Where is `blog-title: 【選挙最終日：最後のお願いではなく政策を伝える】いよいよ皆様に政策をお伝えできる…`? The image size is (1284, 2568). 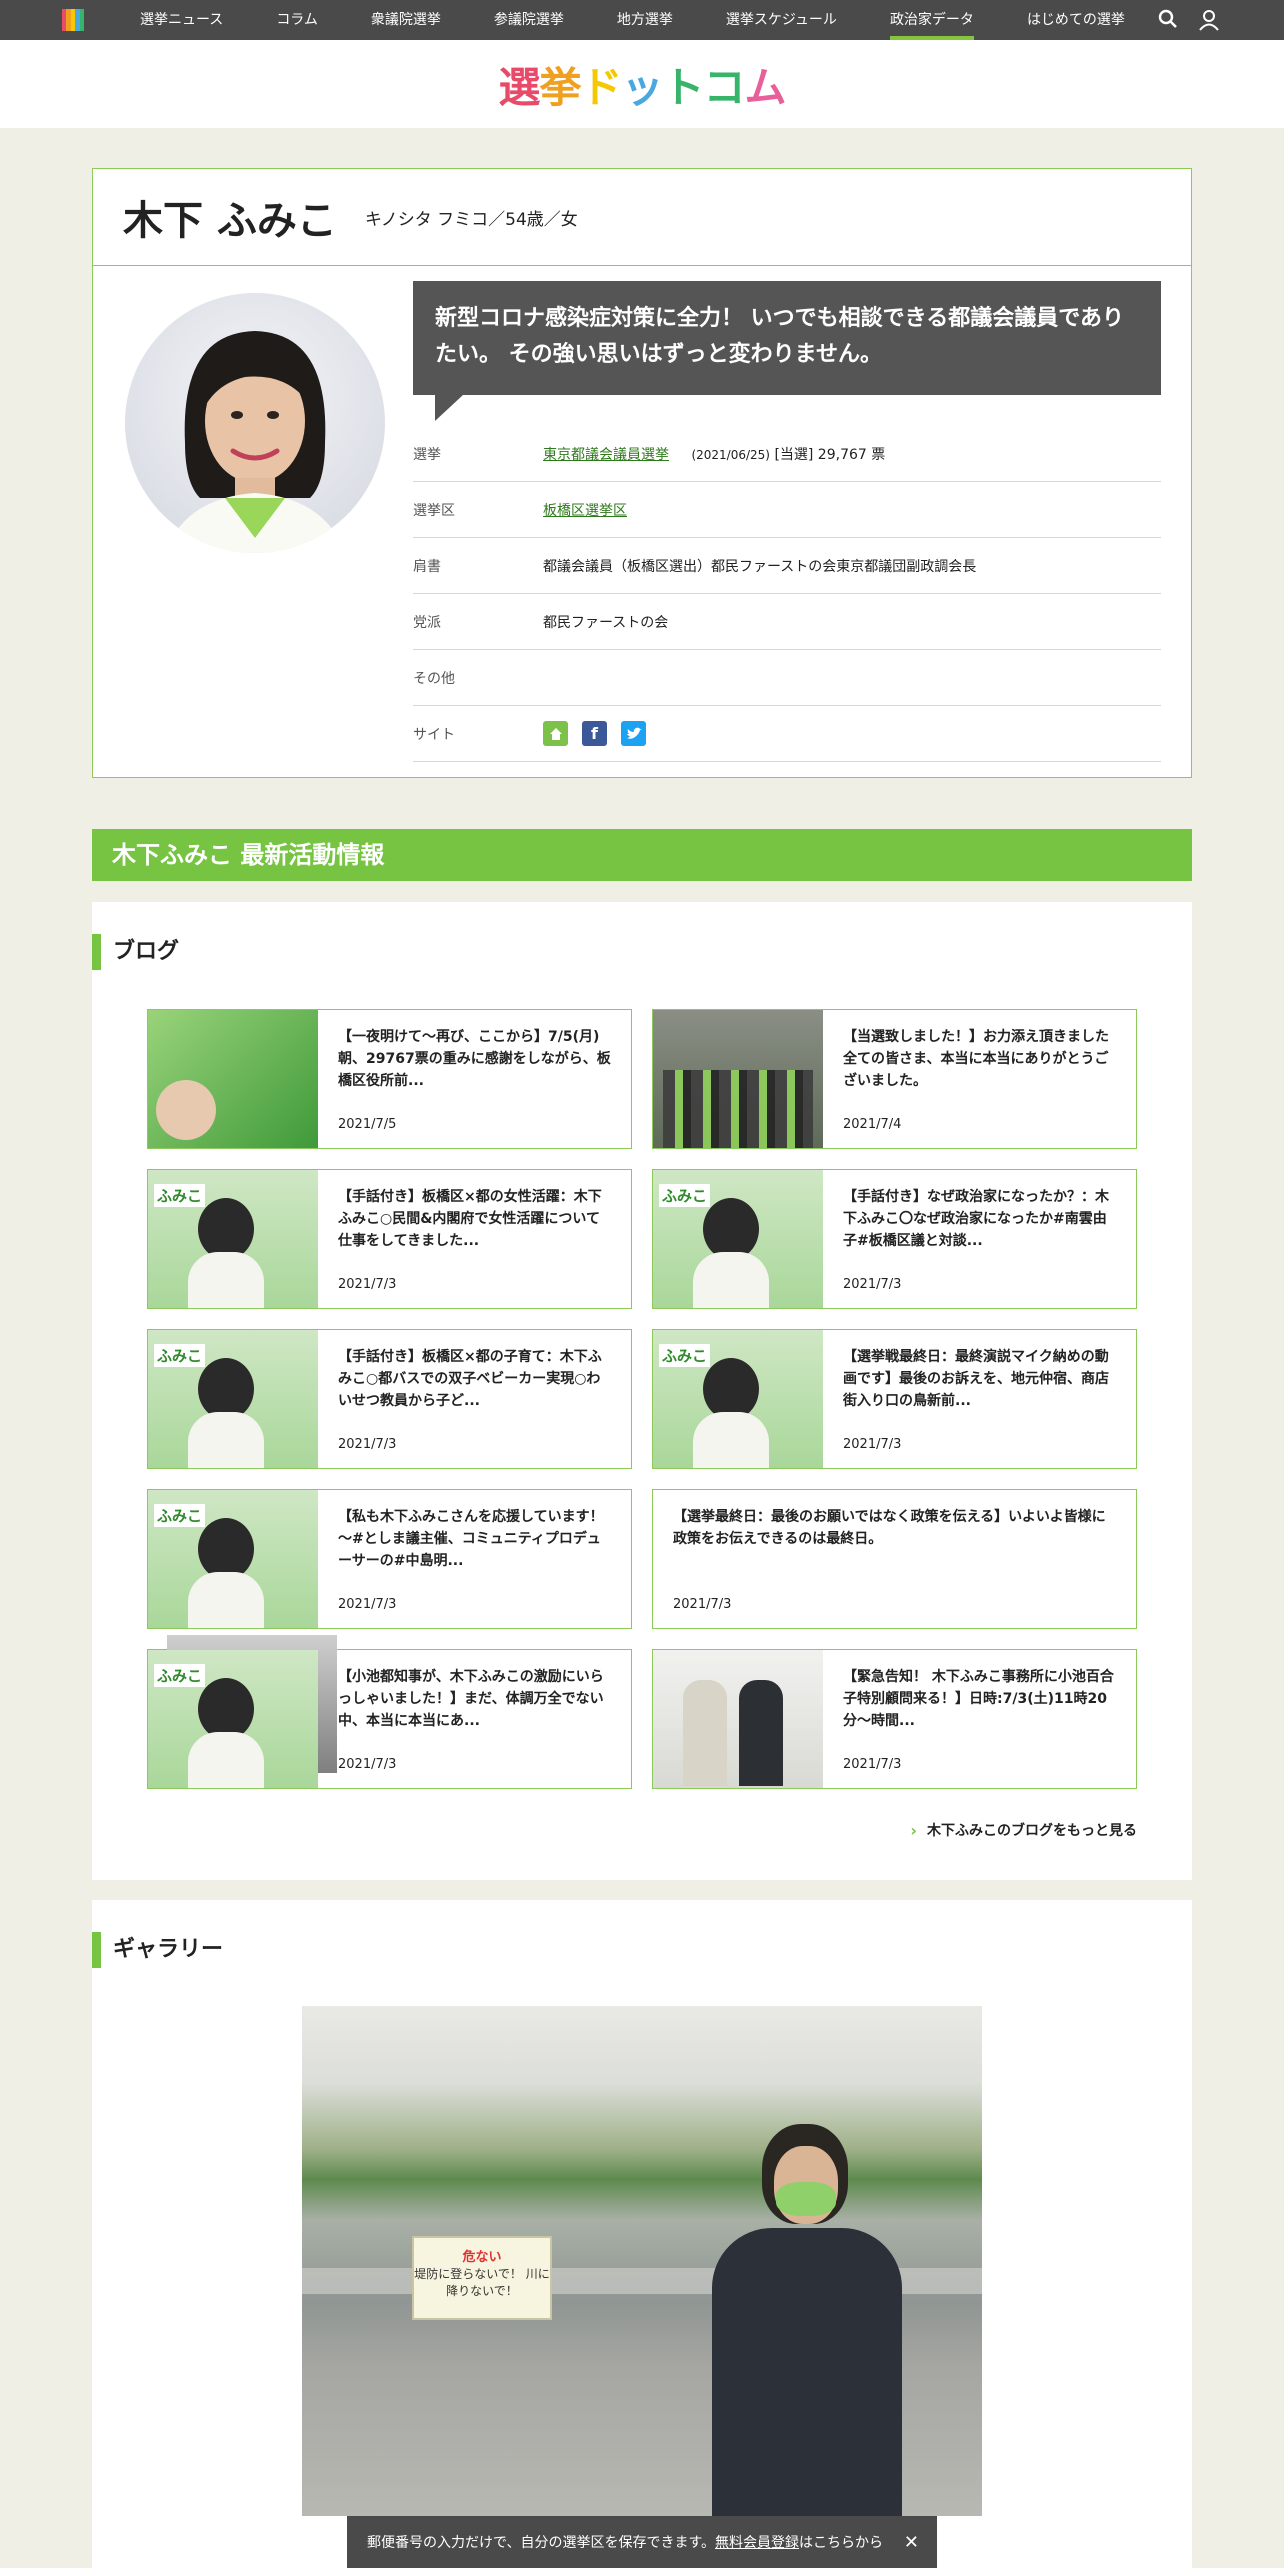 blog-title: 【選挙最終日：最後のお願いではなく政策を伝える】いよいよ皆様に政策をお伝えできる… is located at coordinates (889, 1528).